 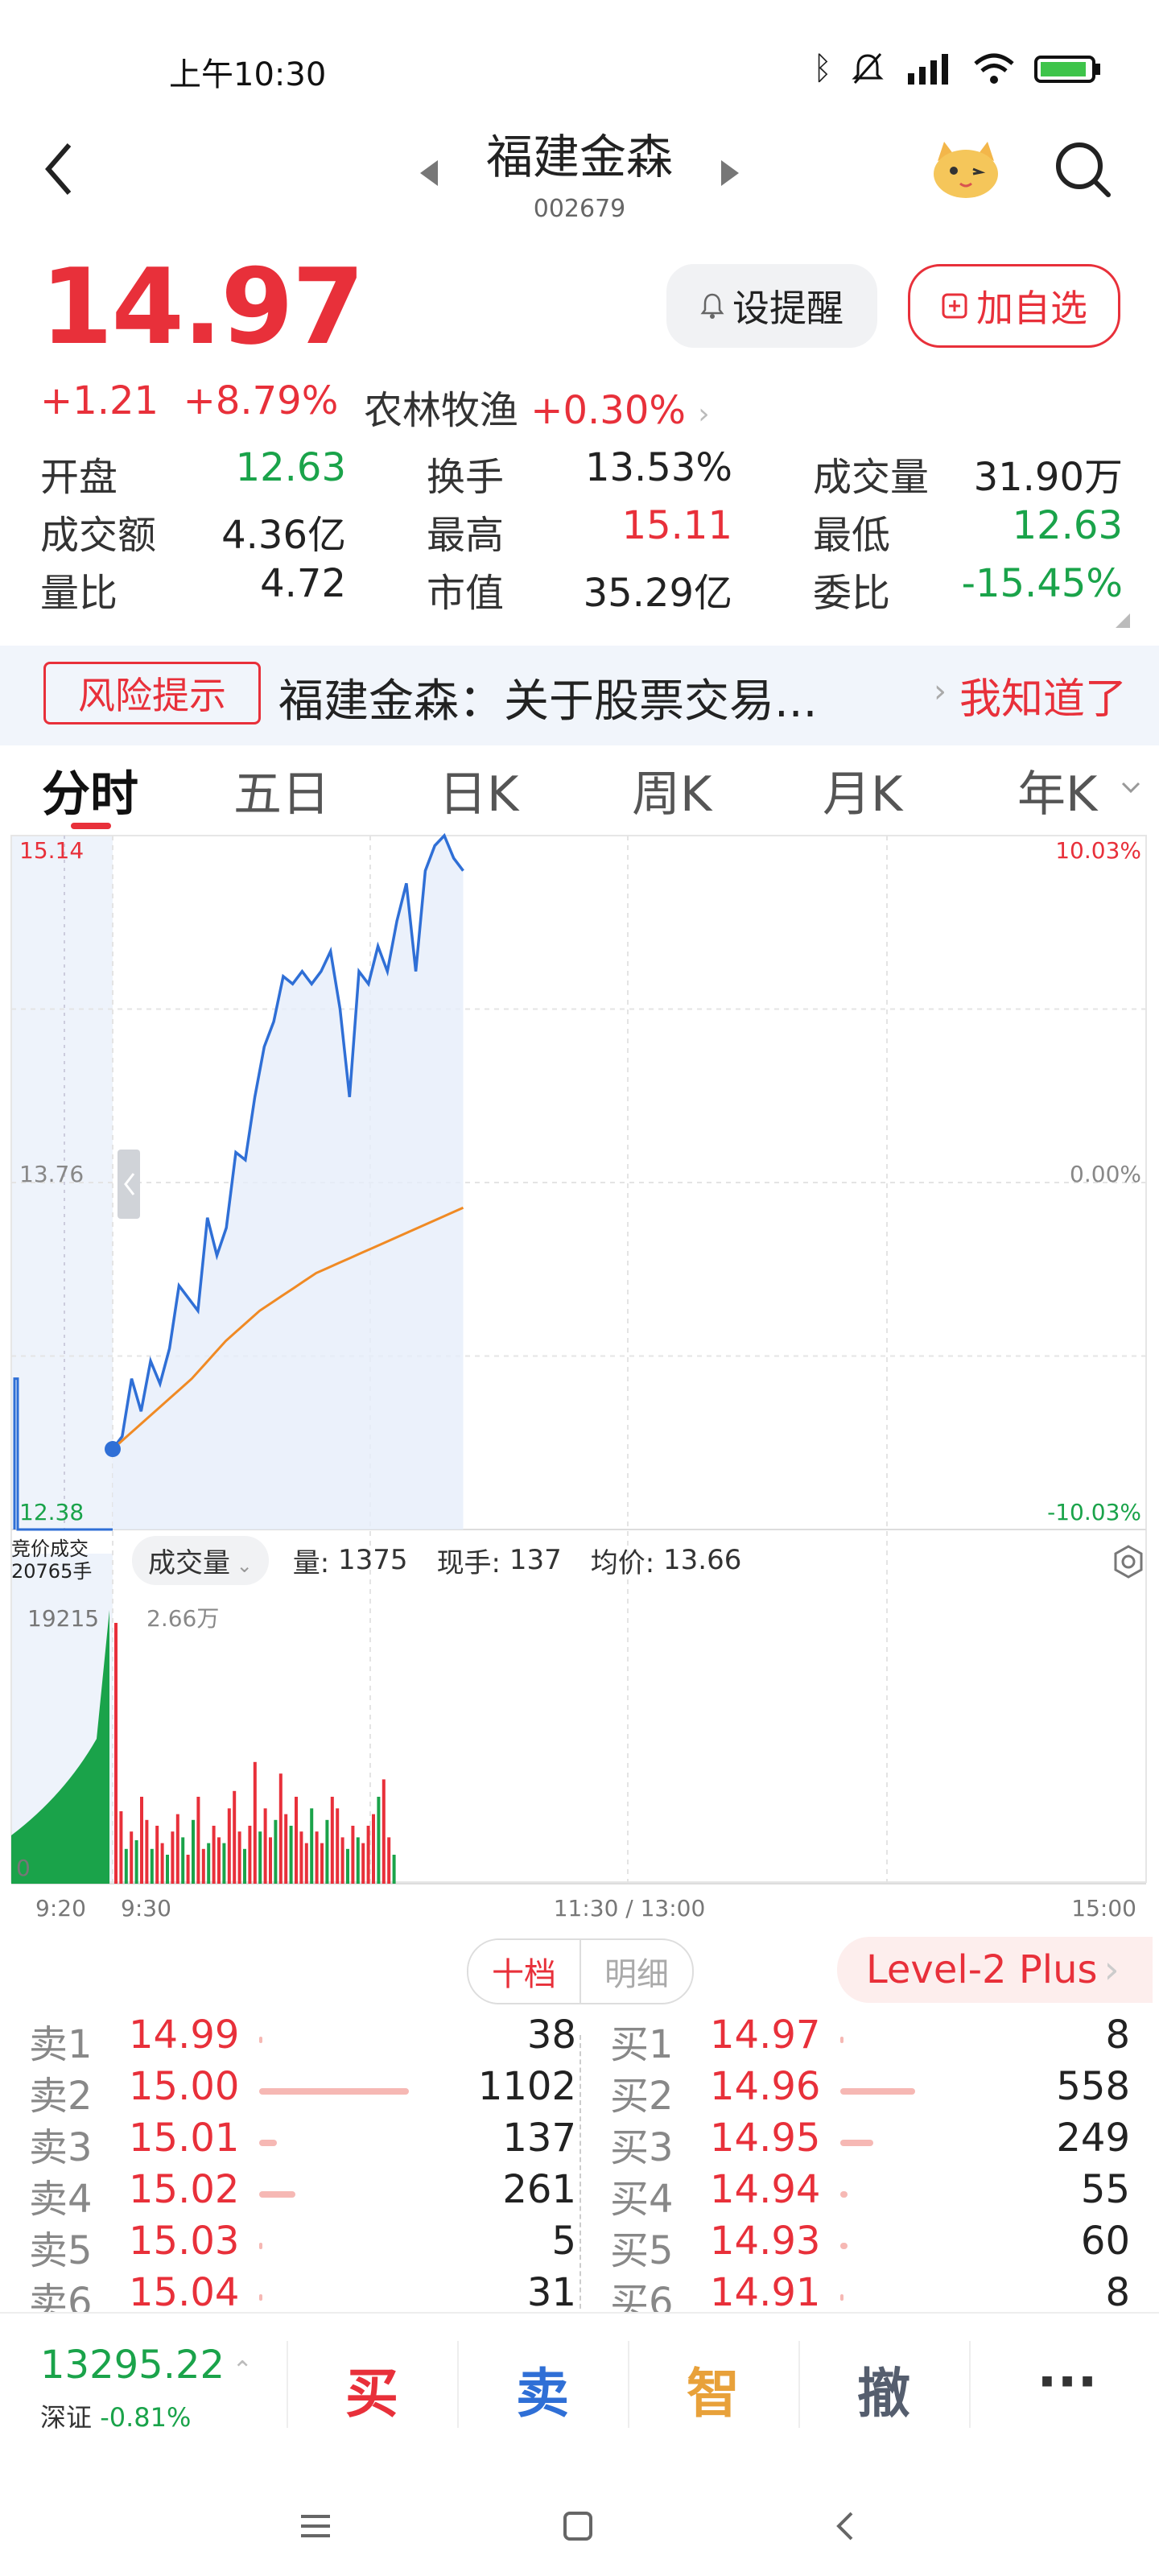 I want to click on more-button: ···, so click(x=1067, y=2382).